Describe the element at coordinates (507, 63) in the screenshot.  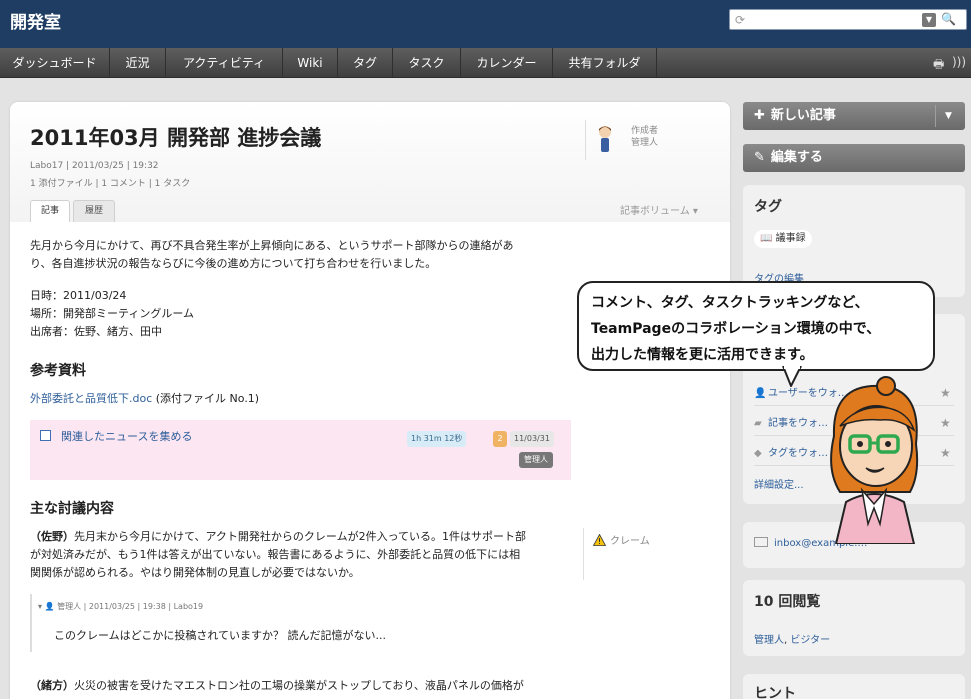
I see `nav-calendar: カレンダー` at that location.